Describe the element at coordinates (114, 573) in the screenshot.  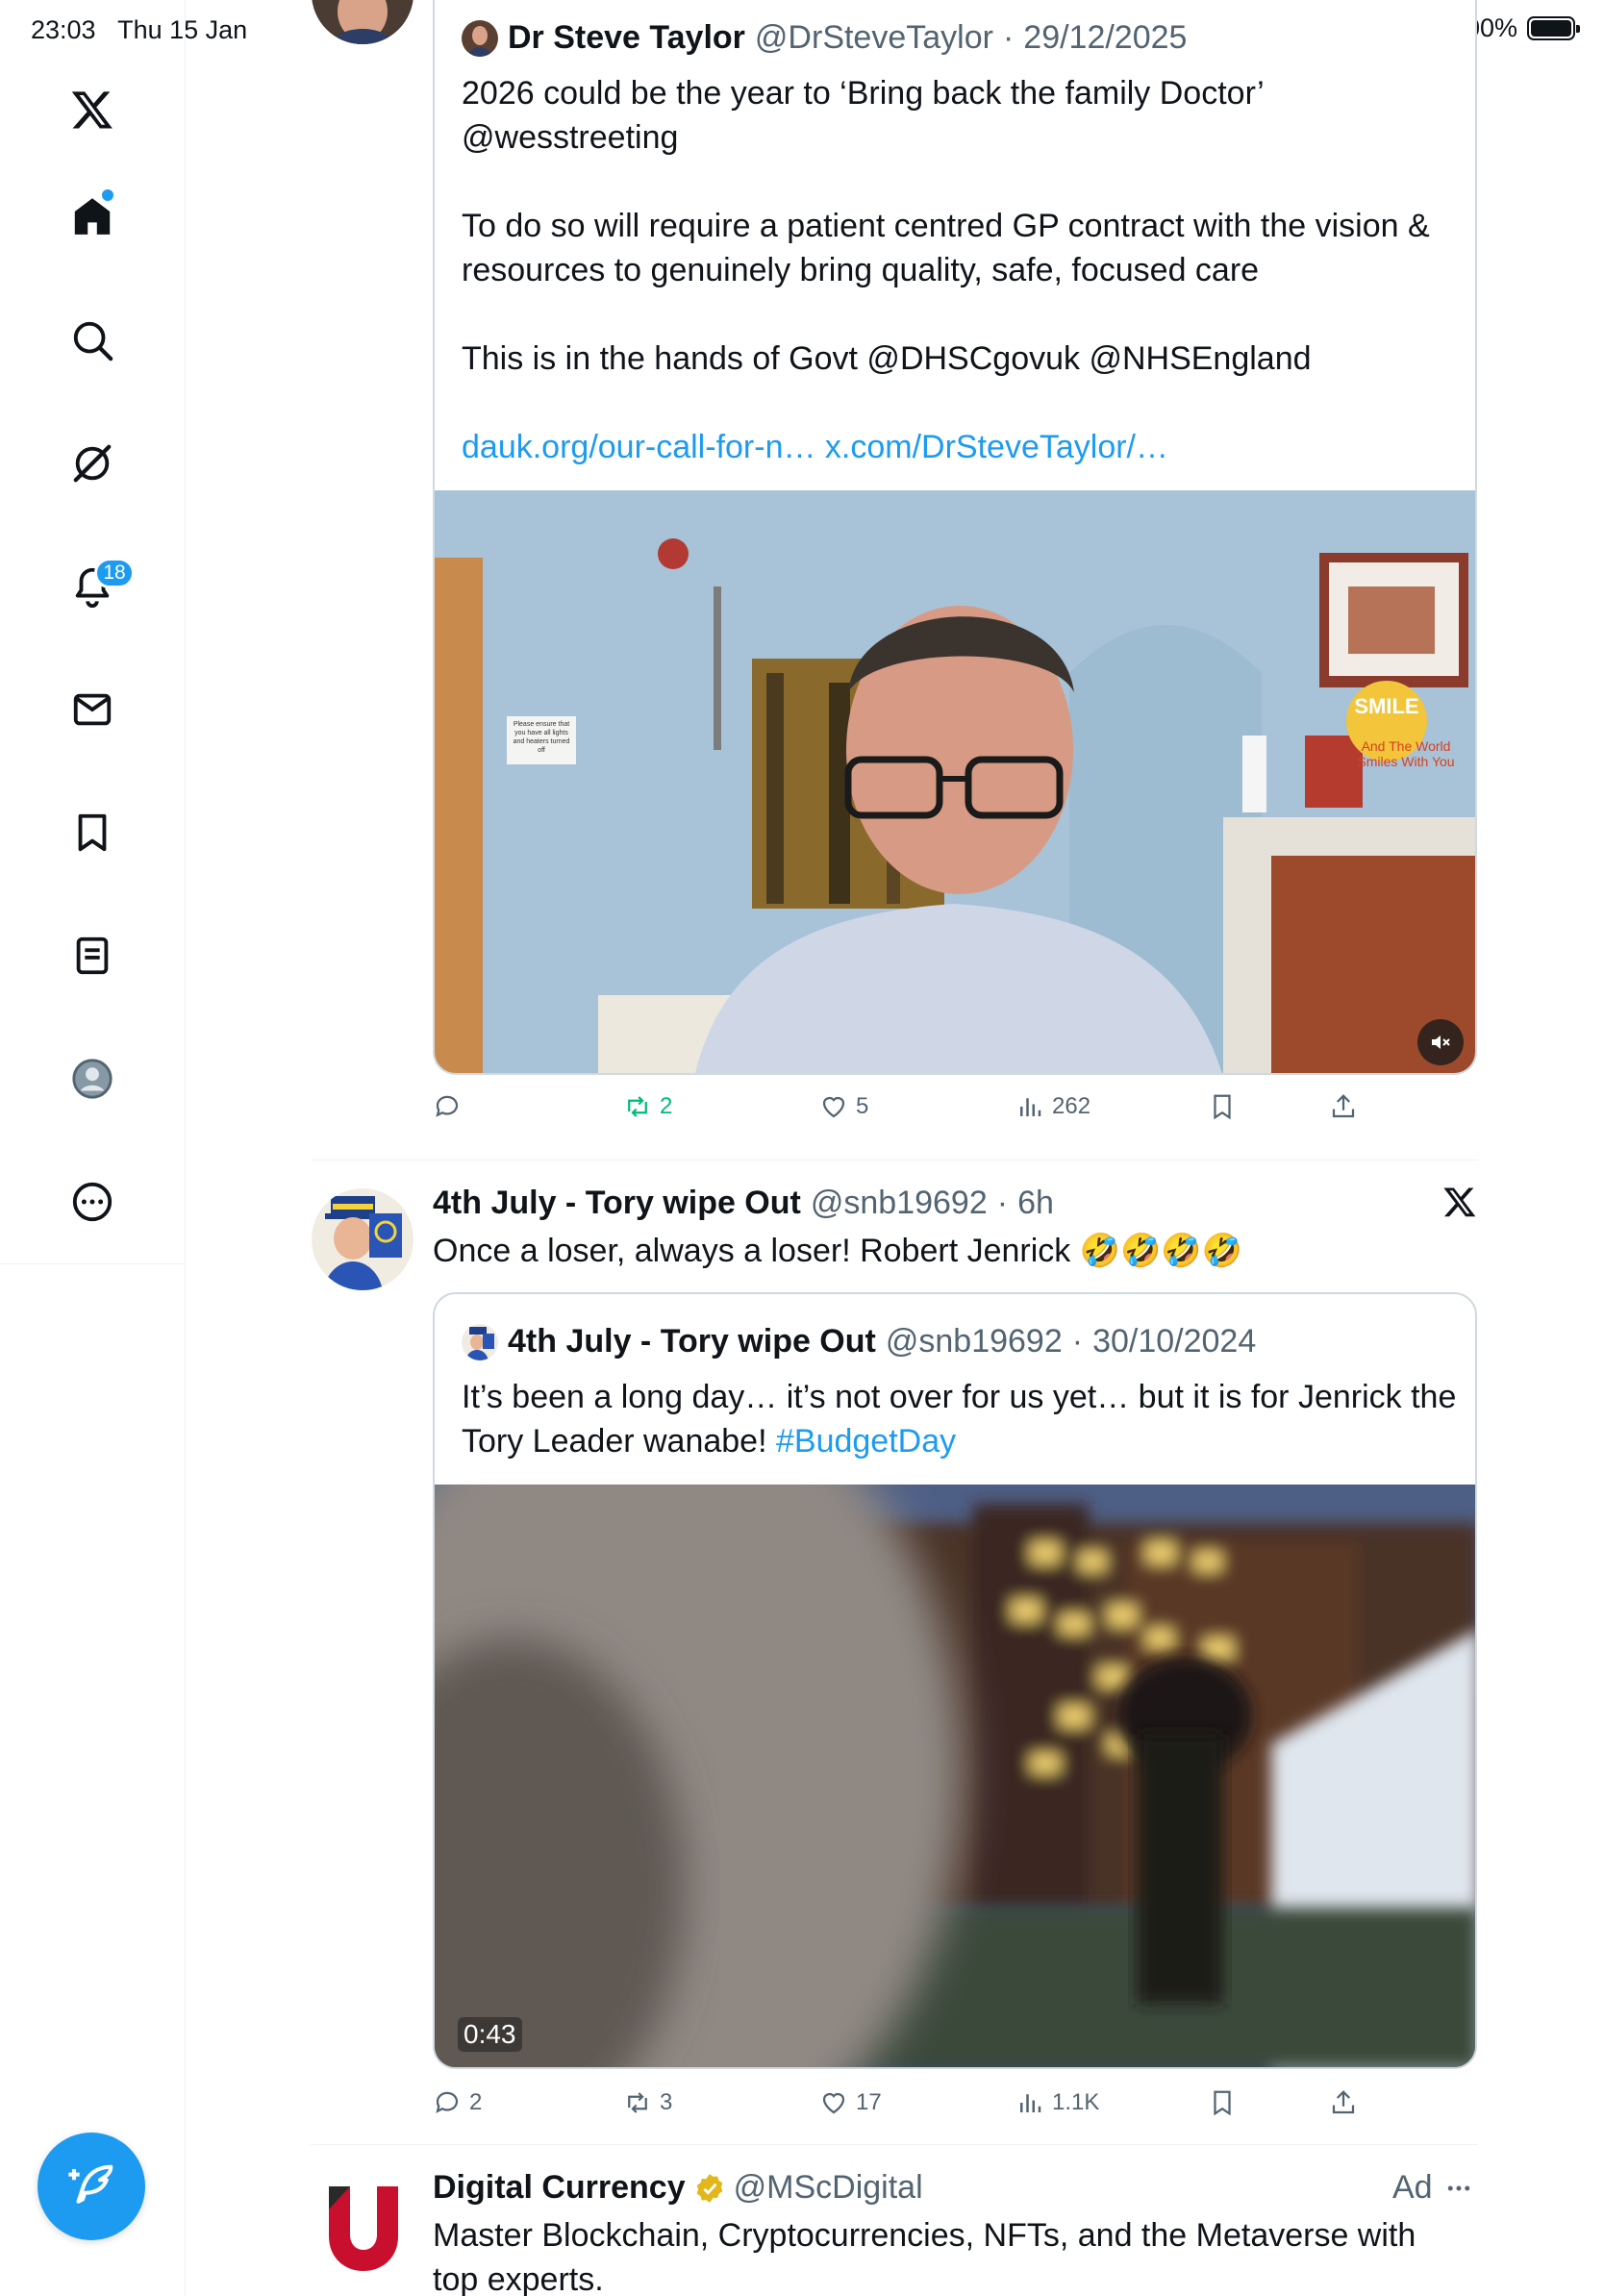
I see `notifications-badge: 18` at that location.